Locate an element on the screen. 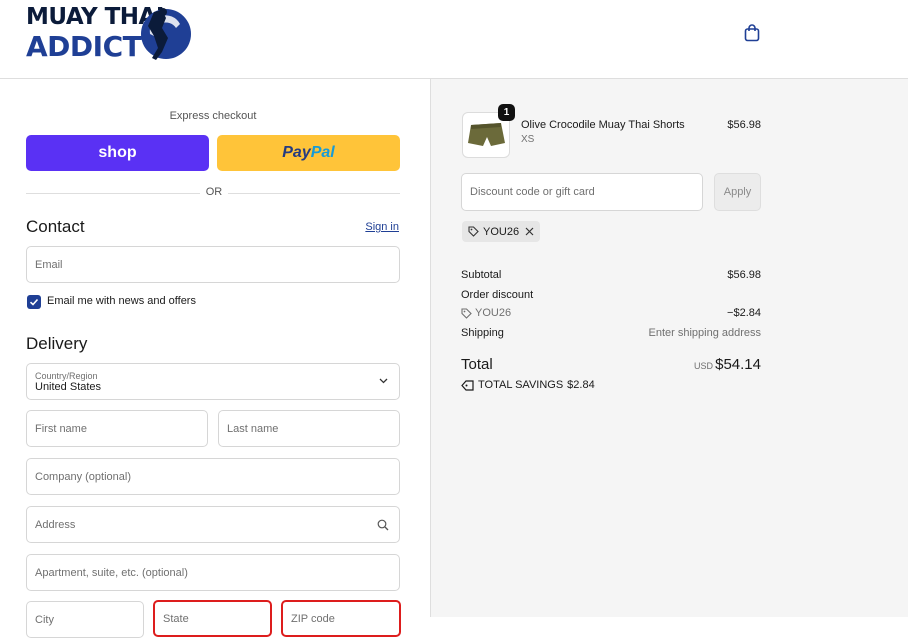 The width and height of the screenshot is (908, 638). product-price: $56.98 is located at coordinates (744, 125).